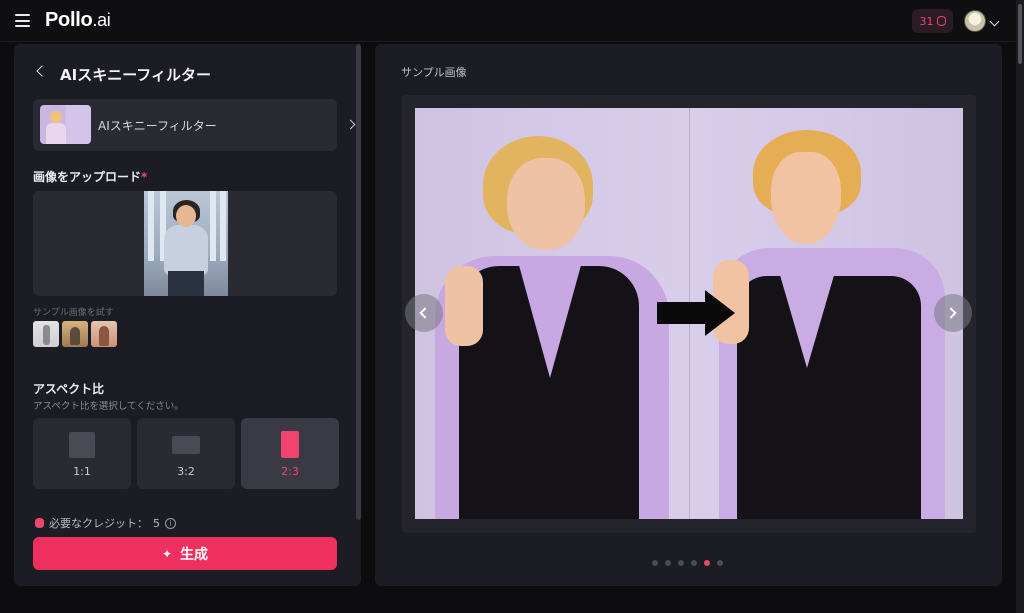 This screenshot has height=613, width=1024. What do you see at coordinates (69, 389) in the screenshot?
I see `aspect-ratio-title: アスペクト比` at bounding box center [69, 389].